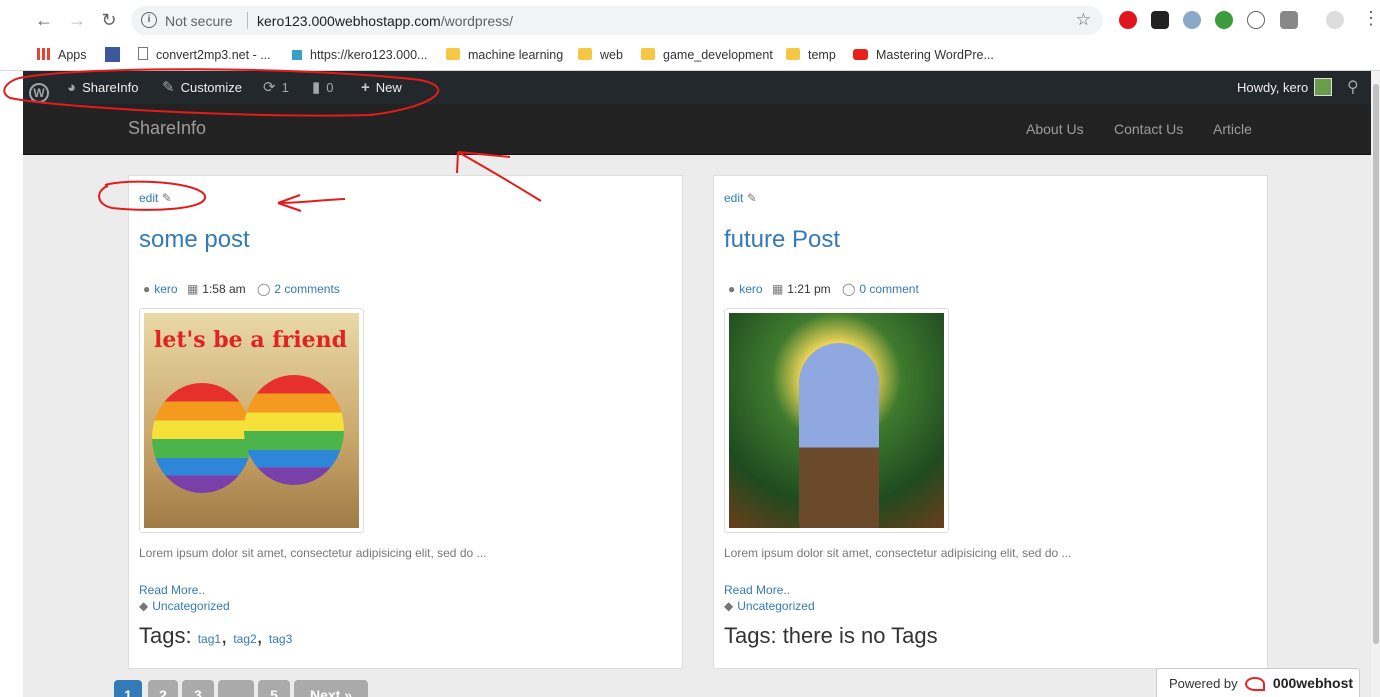 This screenshot has height=697, width=1380. Describe the element at coordinates (269, 87) in the screenshot. I see `refresh-icon: ⟳` at that location.